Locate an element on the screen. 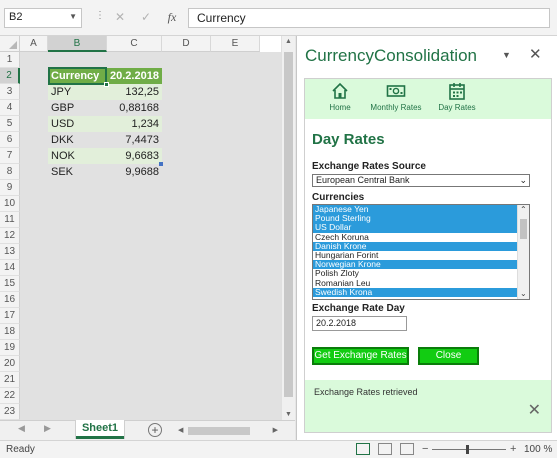 The width and height of the screenshot is (557, 458). sheet-tab-bar: ◀ ▶ Sheet1 + ◀ ▶ is located at coordinates (147, 430).